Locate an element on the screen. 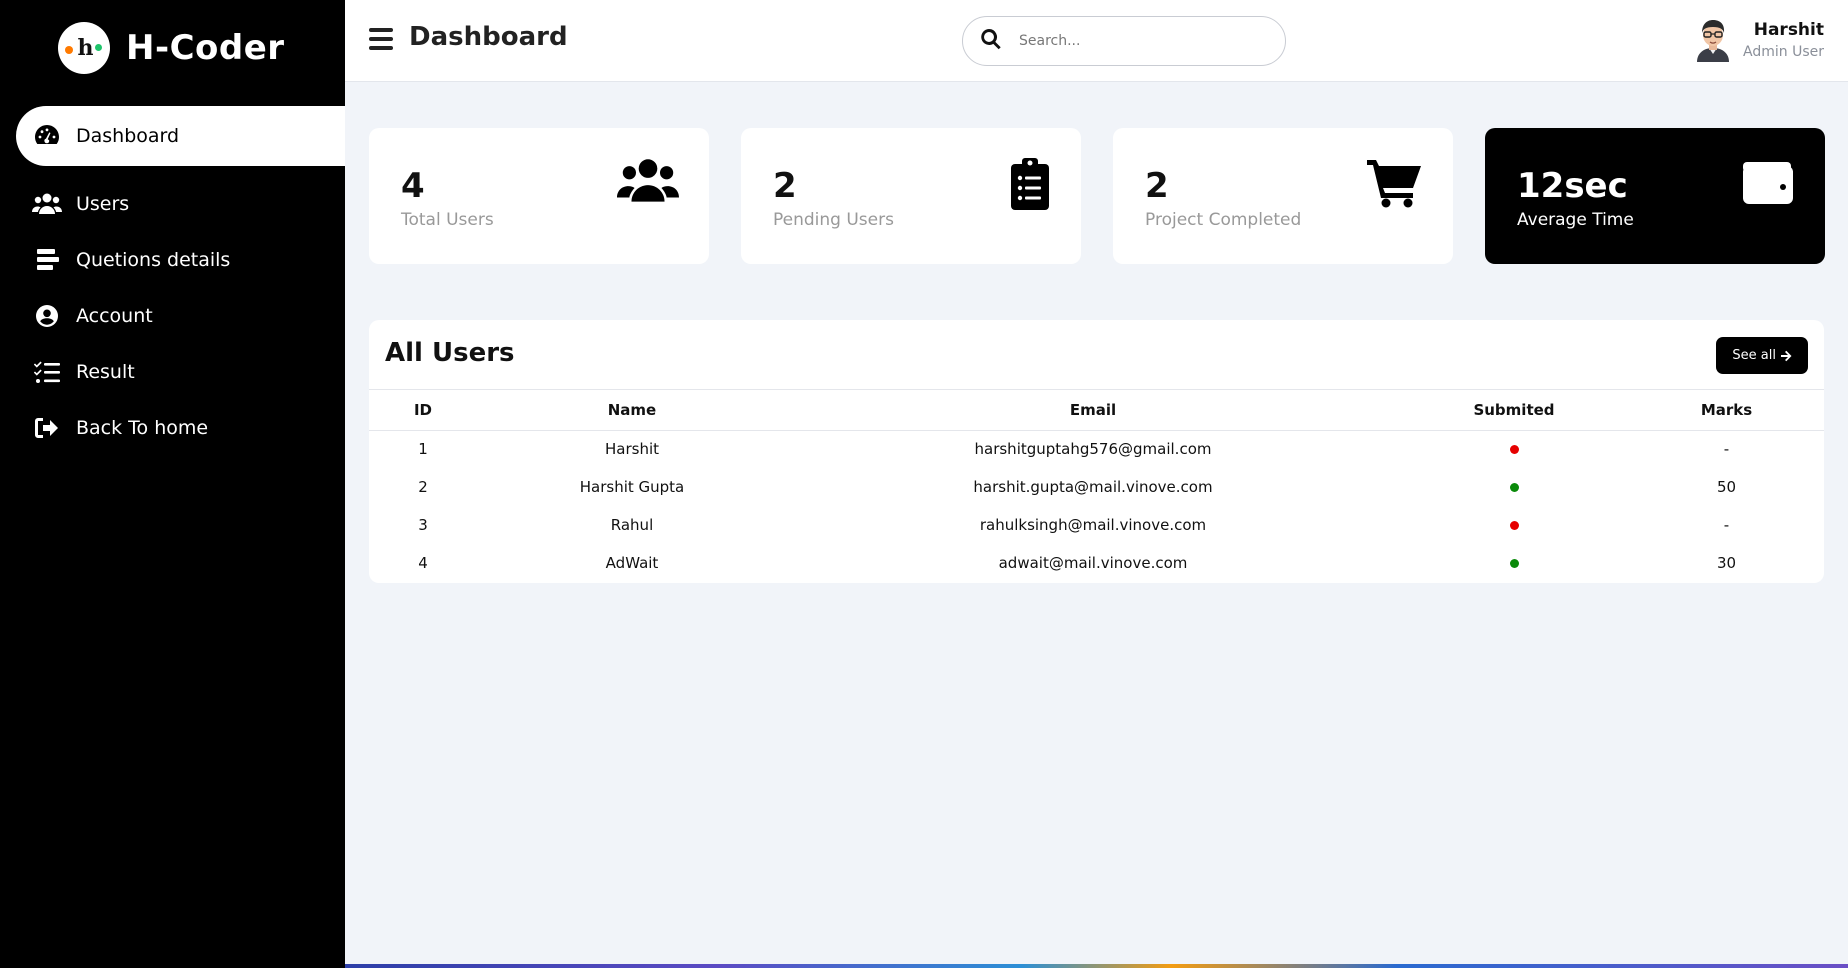 The width and height of the screenshot is (1848, 968). panel-header: All Users See all is located at coordinates (1096, 355).